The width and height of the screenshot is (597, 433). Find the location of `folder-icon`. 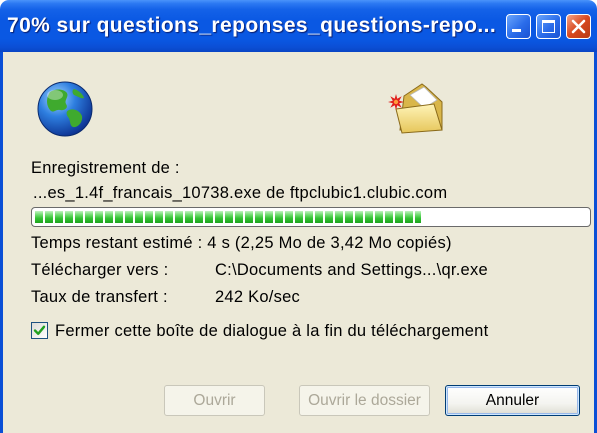

folder-icon is located at coordinates (415, 108).